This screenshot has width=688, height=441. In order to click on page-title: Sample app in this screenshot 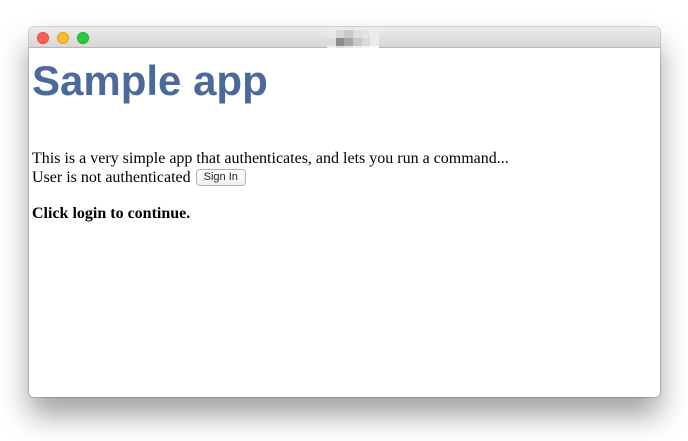, I will do `click(150, 80)`.